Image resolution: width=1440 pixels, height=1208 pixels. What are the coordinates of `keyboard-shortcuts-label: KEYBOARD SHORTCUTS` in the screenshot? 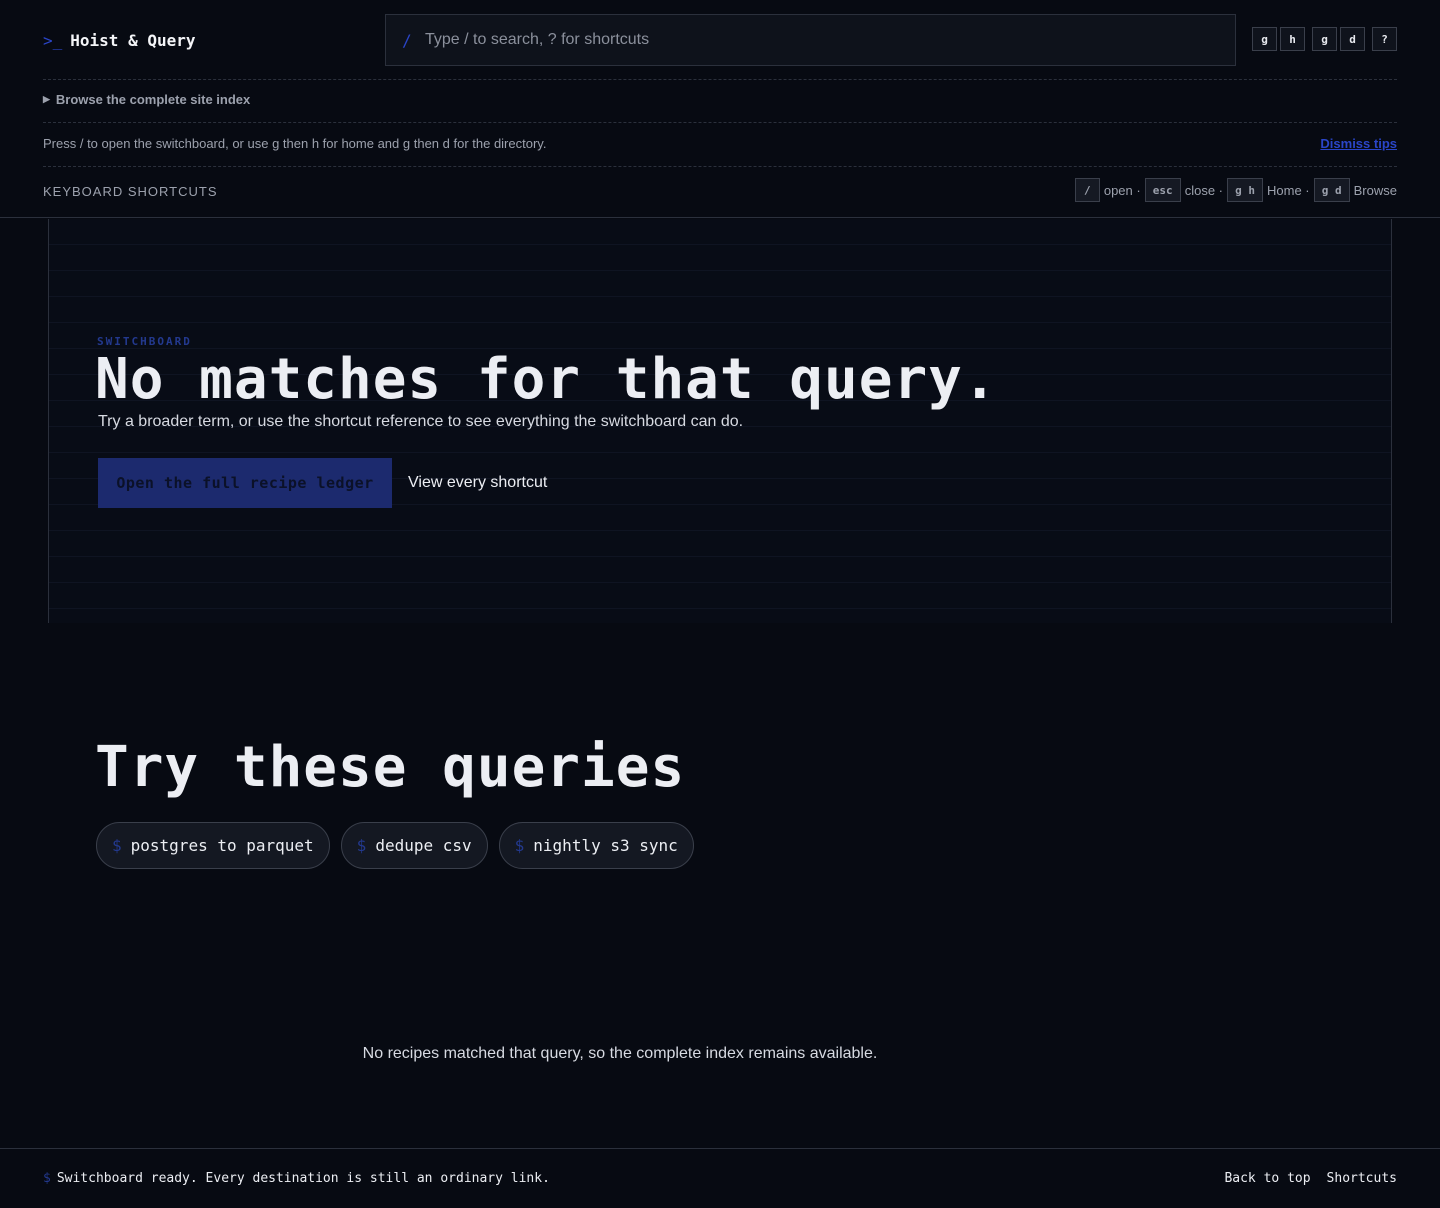 It's located at (130, 191).